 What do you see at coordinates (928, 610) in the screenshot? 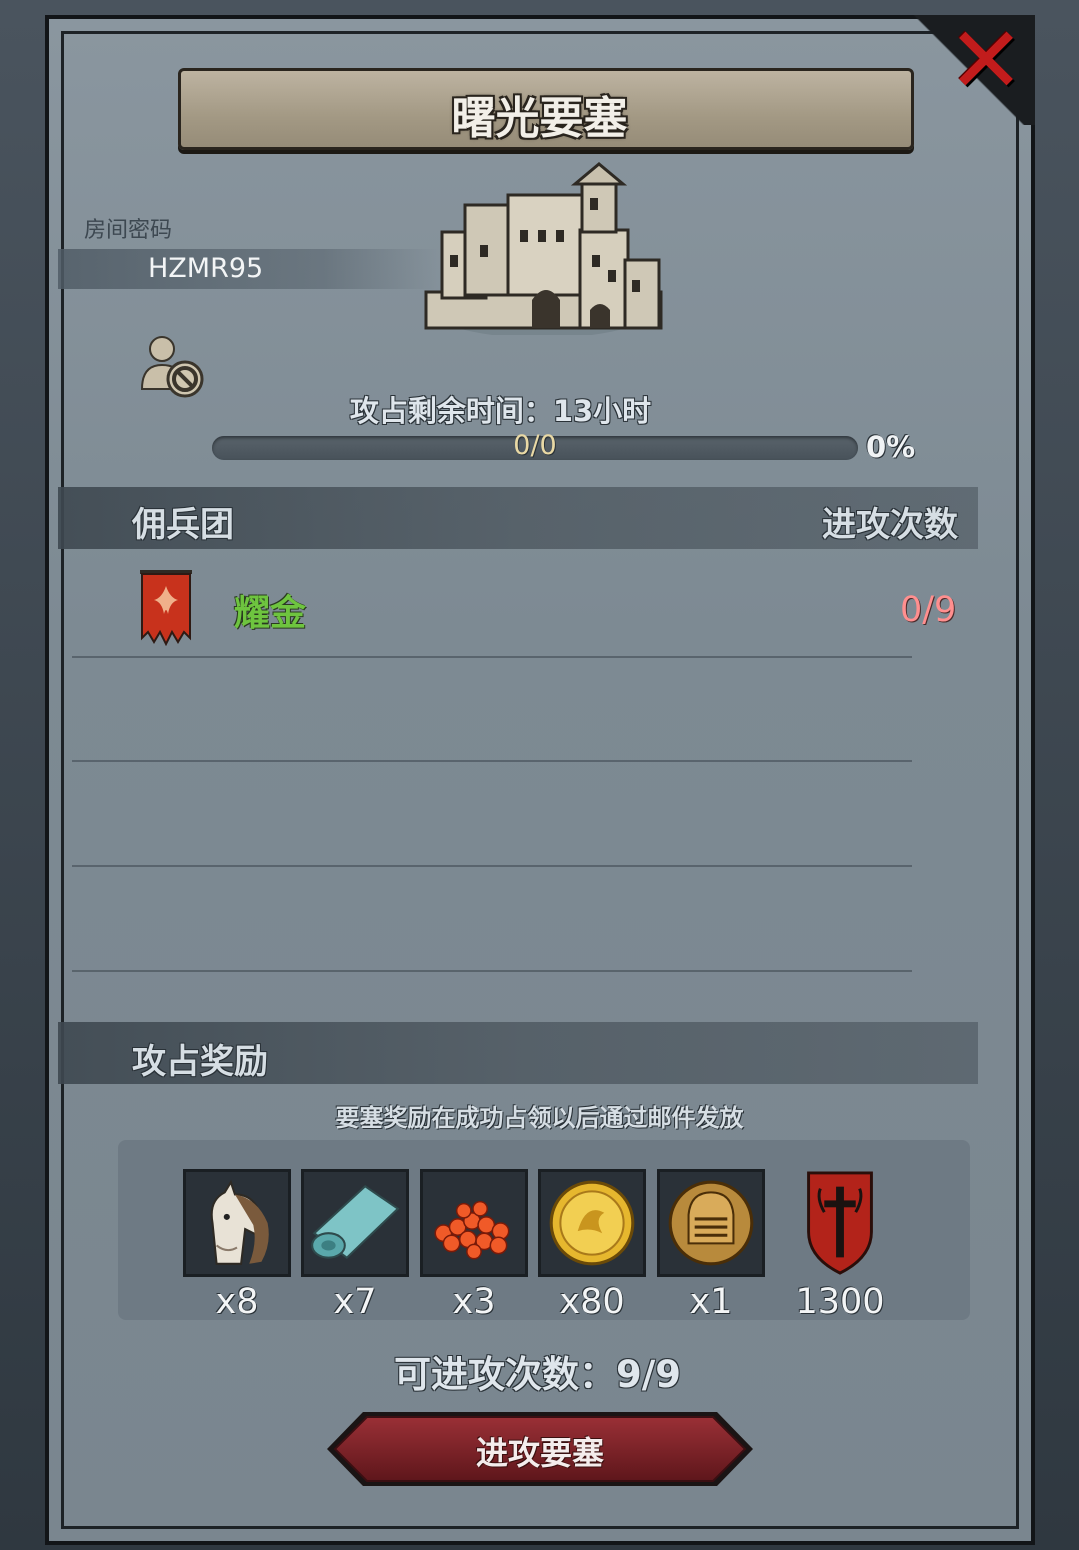
I see `guild-attack-count: 0/9` at bounding box center [928, 610].